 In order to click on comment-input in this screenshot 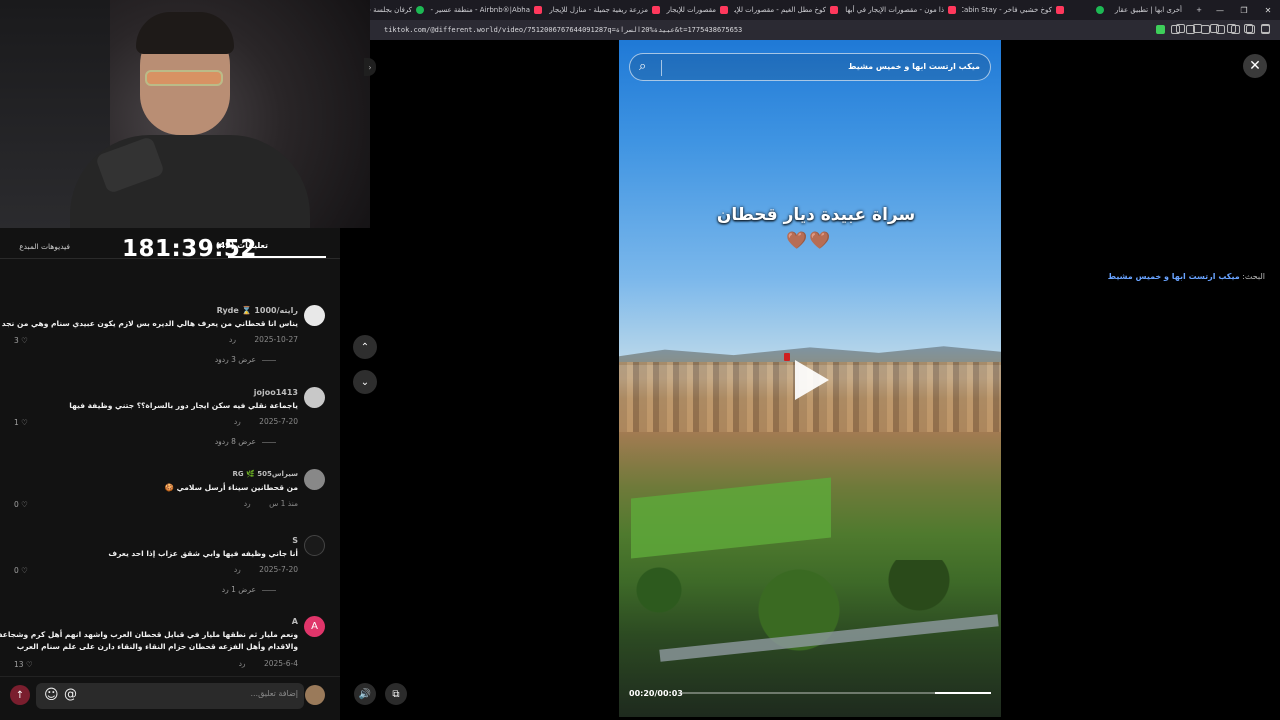, I will do `click(198, 693)`.